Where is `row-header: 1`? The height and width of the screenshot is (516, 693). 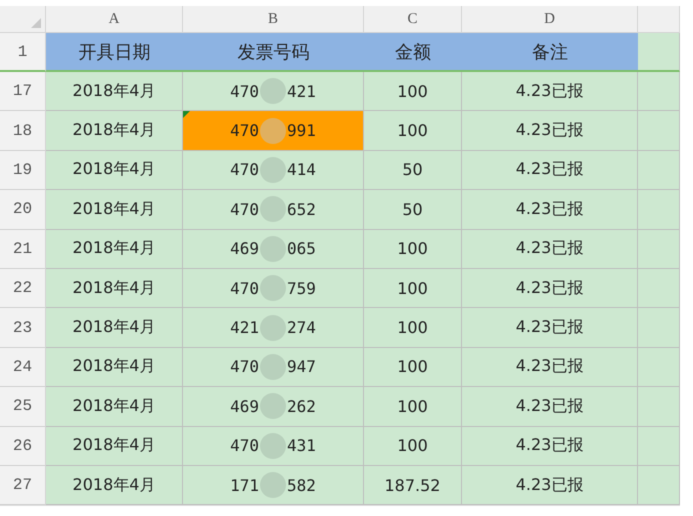 row-header: 1 is located at coordinates (23, 52).